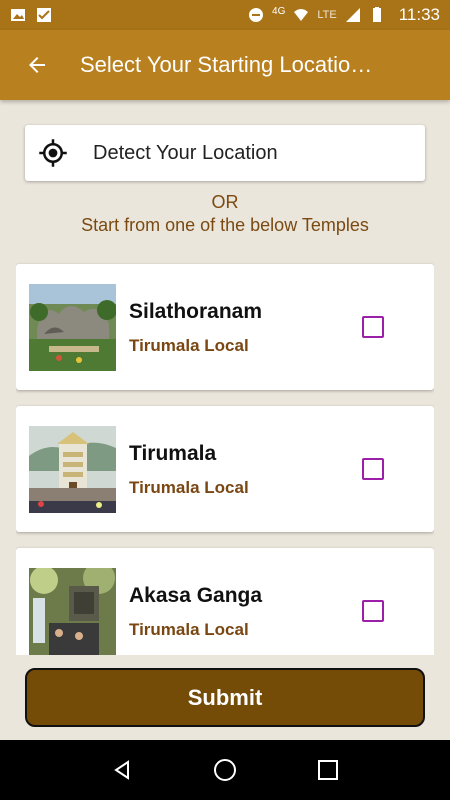 This screenshot has width=450, height=800. Describe the element at coordinates (344, 15) in the screenshot. I see `status-right-icons: 4G LTE 11:33` at that location.